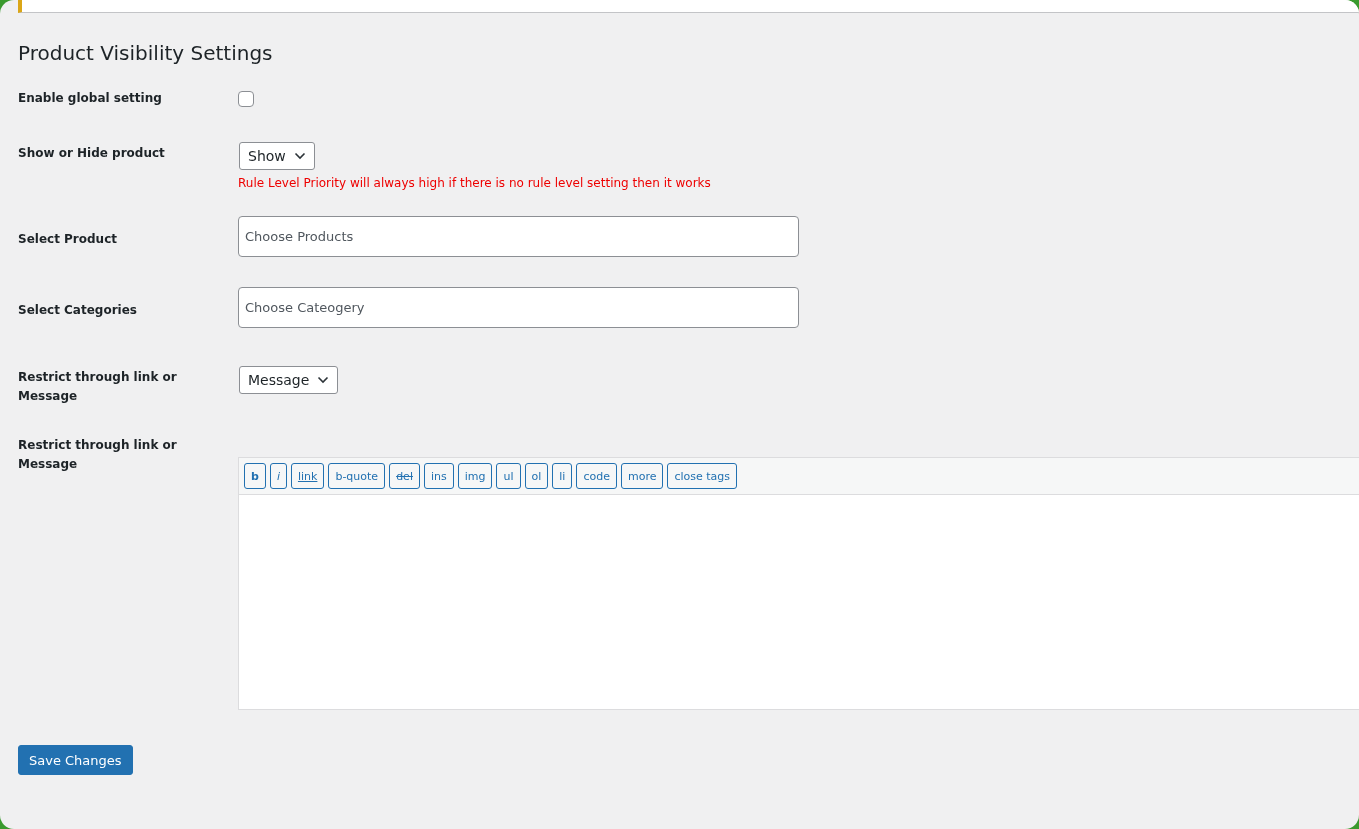  What do you see at coordinates (277, 156) in the screenshot?
I see `dropdown: Show` at bounding box center [277, 156].